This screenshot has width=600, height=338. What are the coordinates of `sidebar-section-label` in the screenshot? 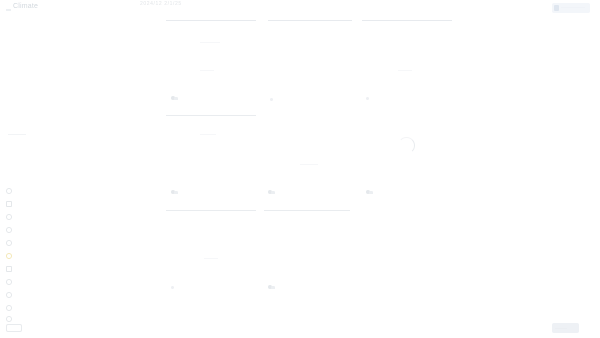 It's located at (17, 134).